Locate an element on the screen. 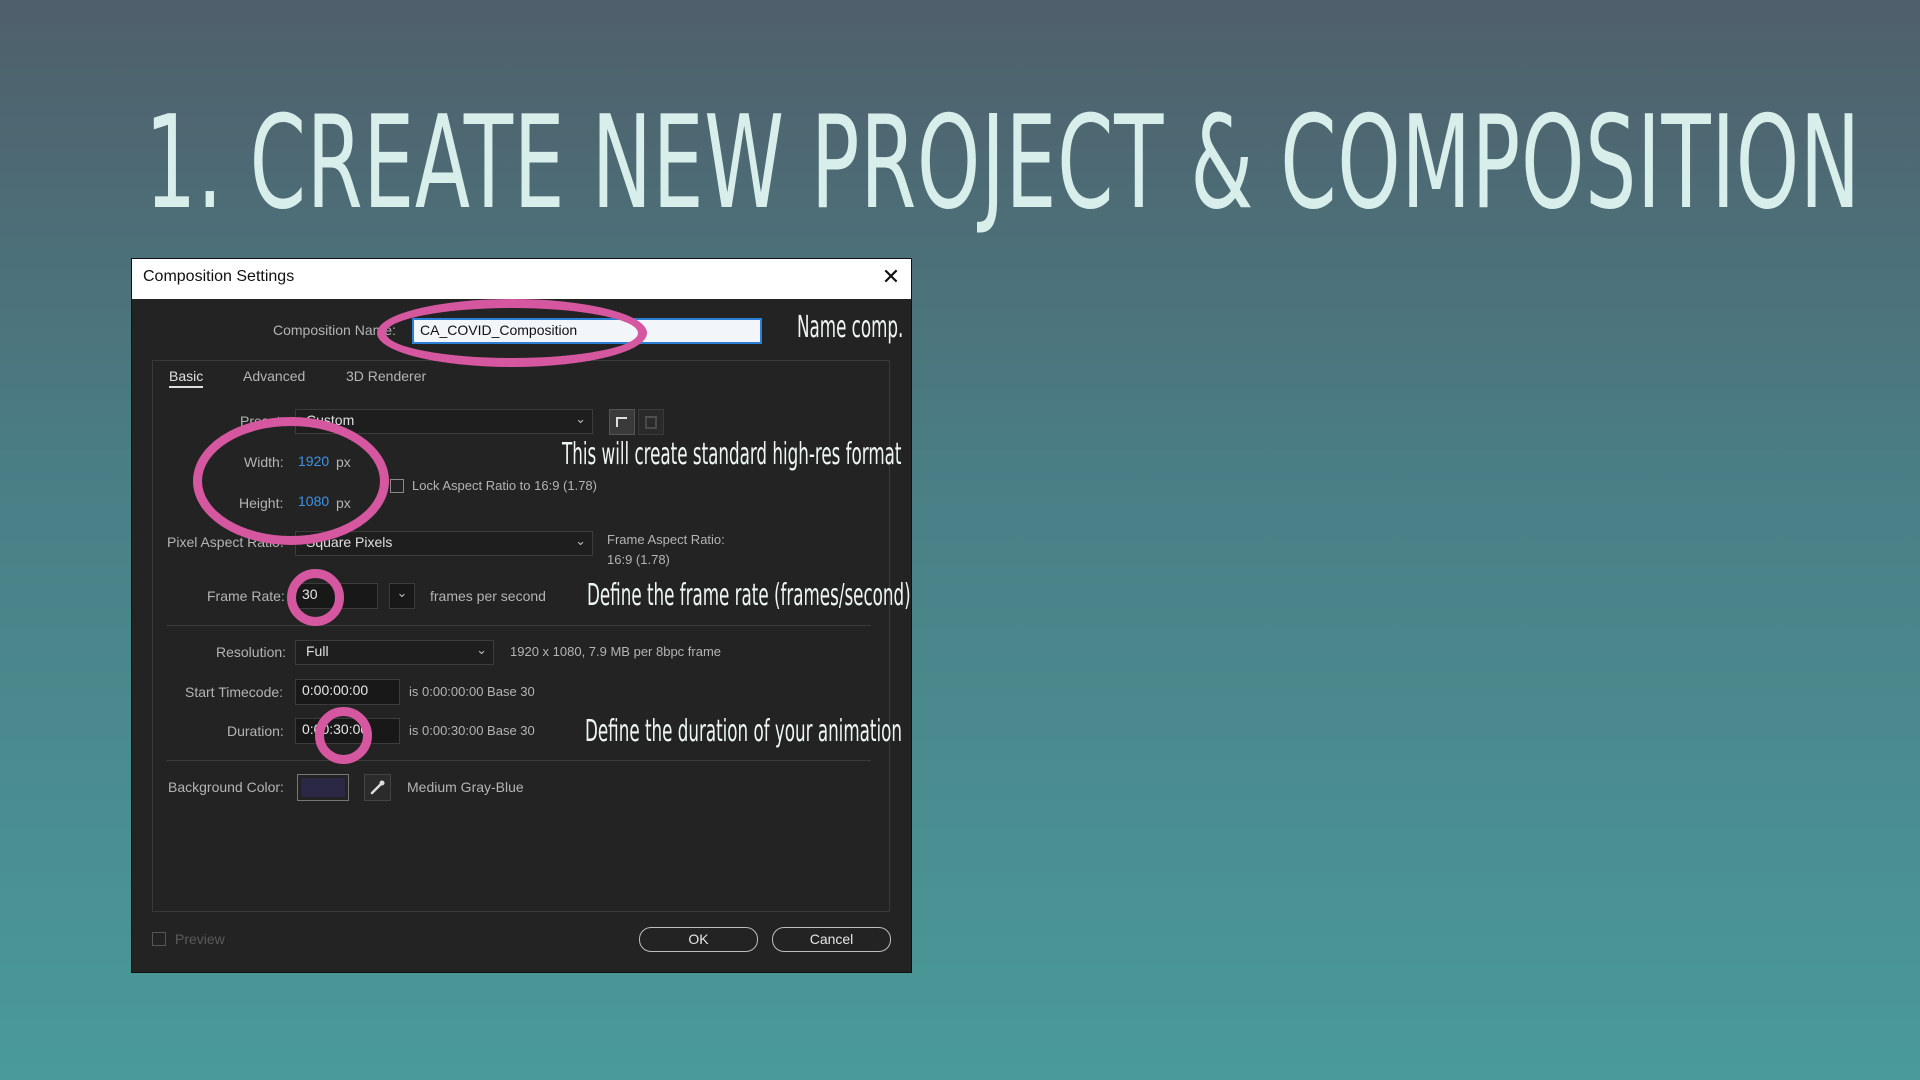 The height and width of the screenshot is (1080, 1920). annotation-duration: Define the duration of your animation is located at coordinates (743, 731).